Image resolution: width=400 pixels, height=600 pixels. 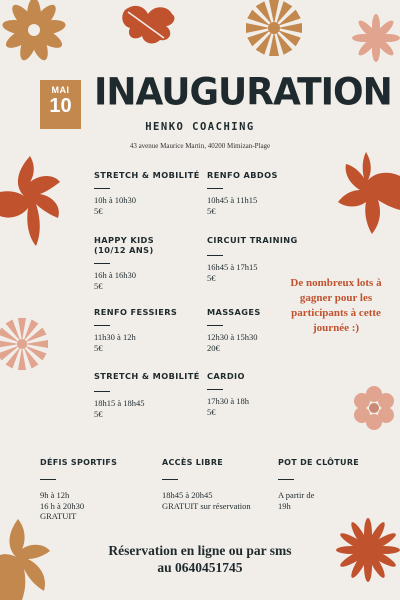 I want to click on activity-name-detail: (10/12 ANS), so click(x=124, y=250).